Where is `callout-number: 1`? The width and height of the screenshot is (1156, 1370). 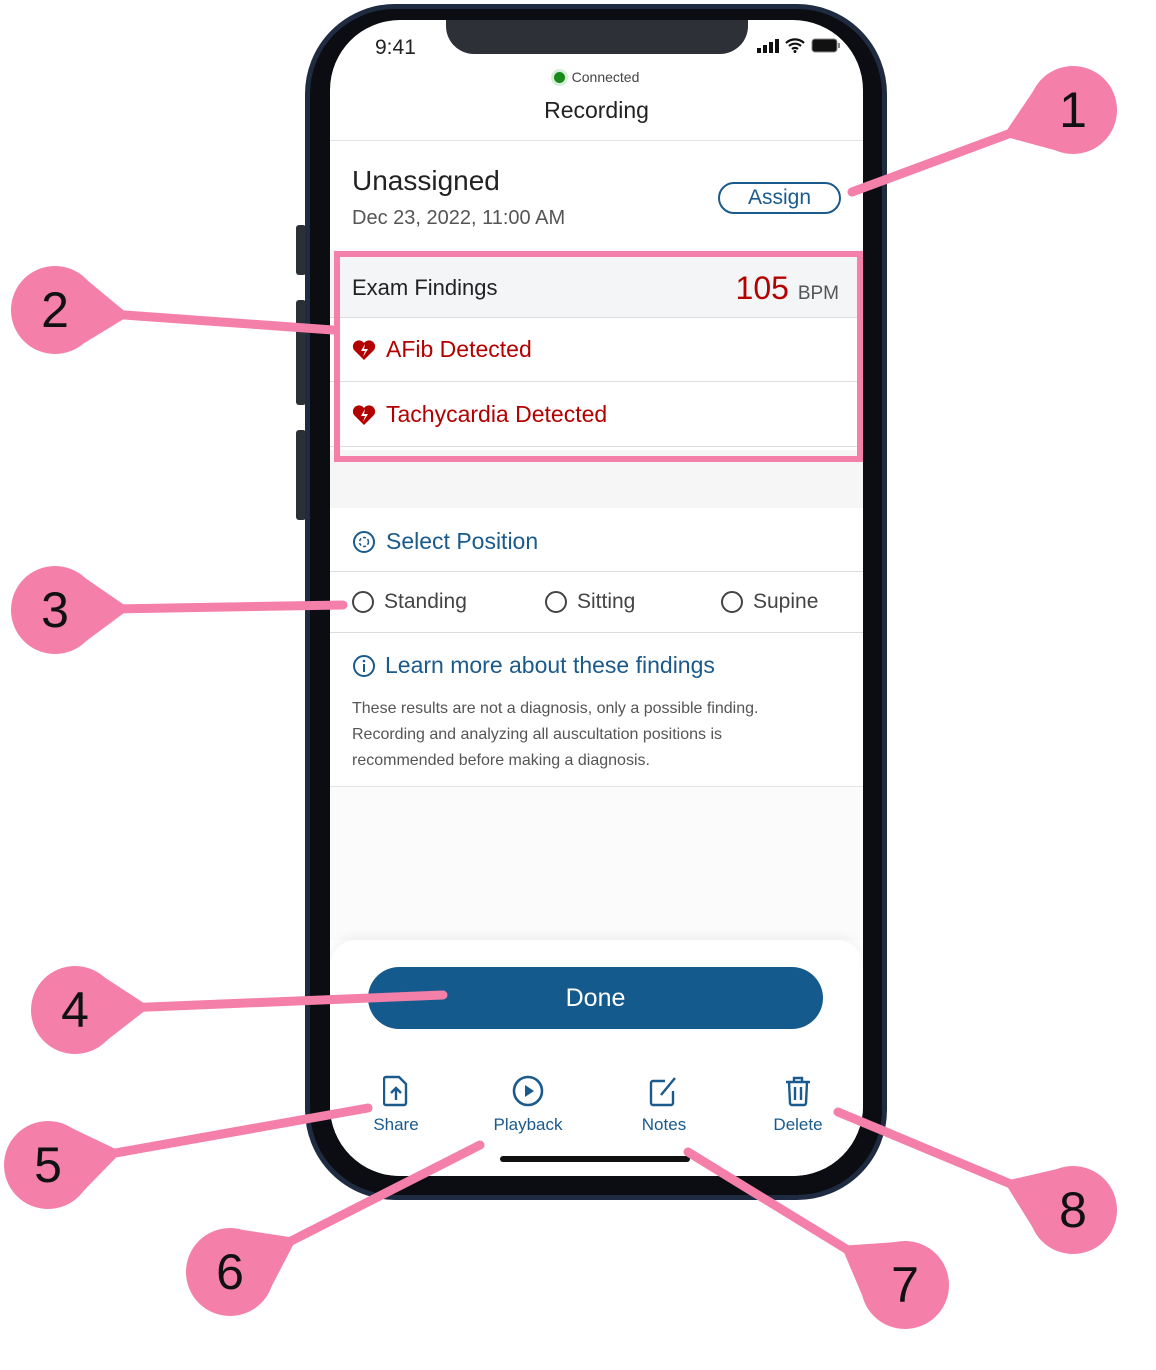
callout-number: 1 is located at coordinates (1073, 110).